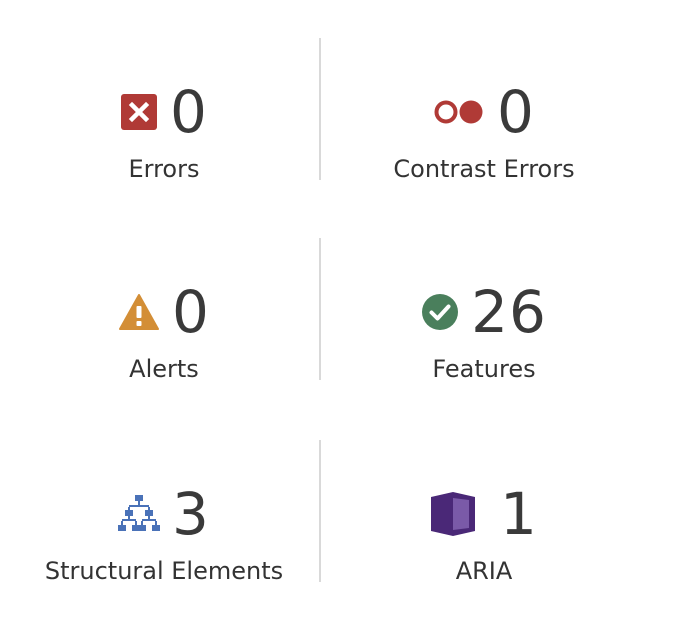 The height and width of the screenshot is (626, 692). What do you see at coordinates (484, 571) in the screenshot?
I see `aria-label: ARIA` at bounding box center [484, 571].